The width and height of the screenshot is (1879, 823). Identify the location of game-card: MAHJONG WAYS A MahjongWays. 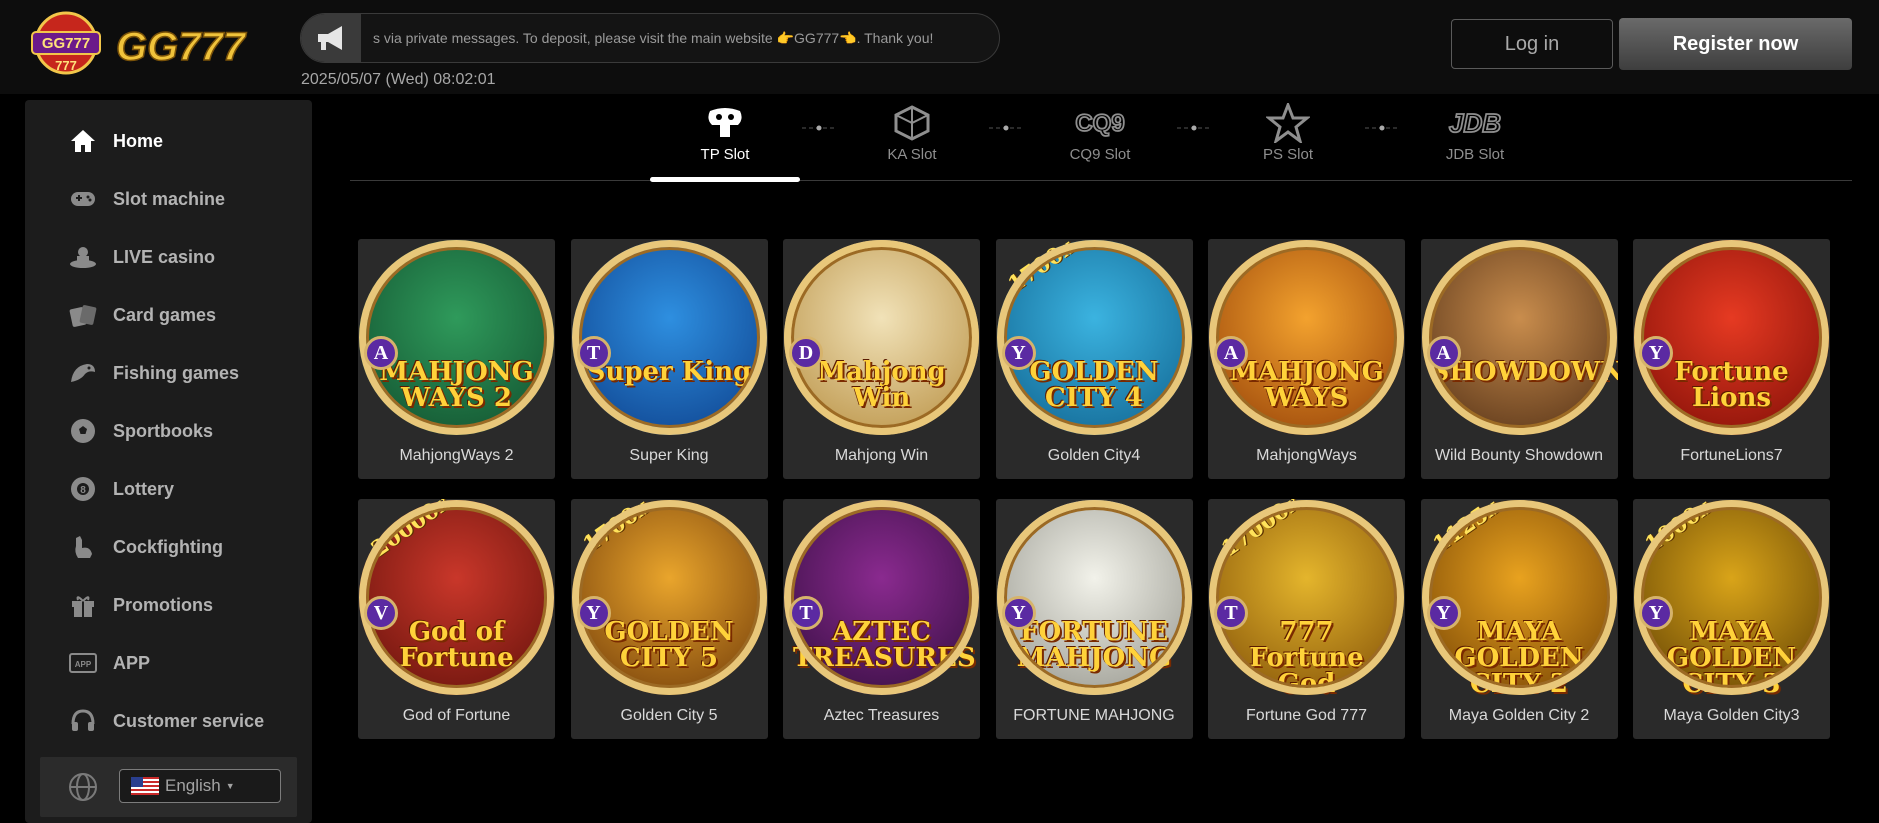
(1306, 359).